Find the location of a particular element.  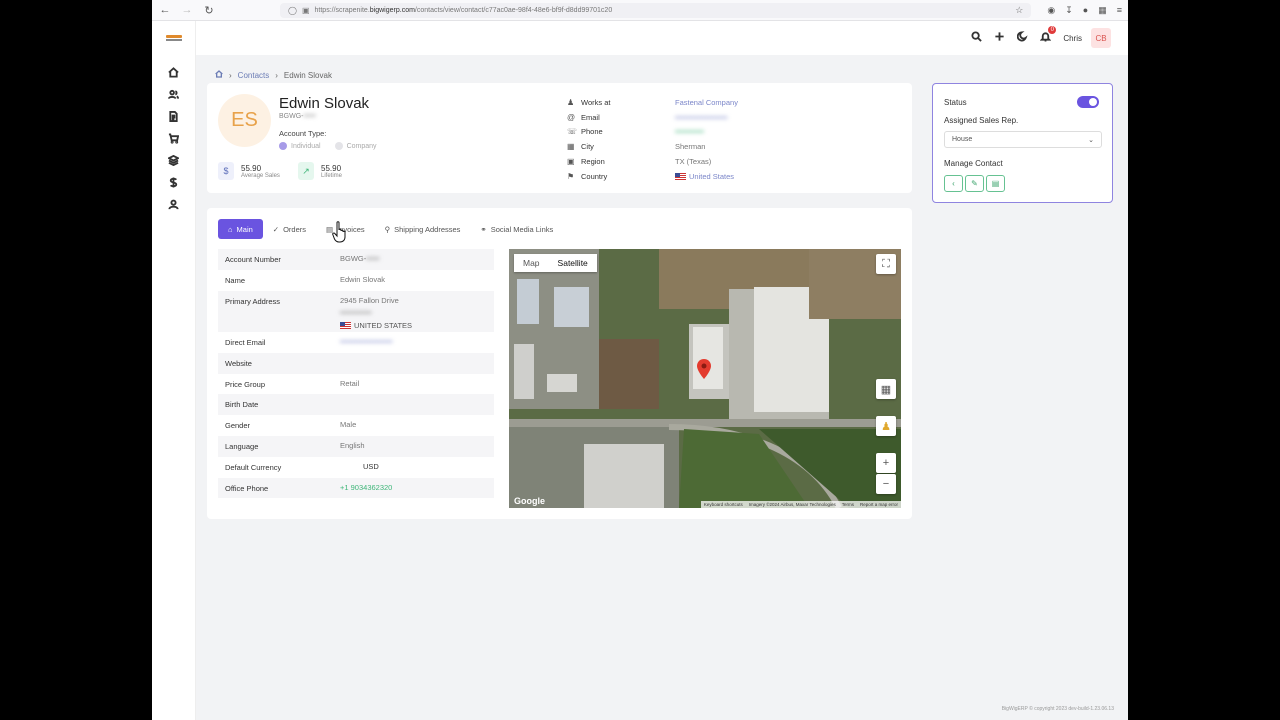

google-logo: Google is located at coordinates (529, 501).